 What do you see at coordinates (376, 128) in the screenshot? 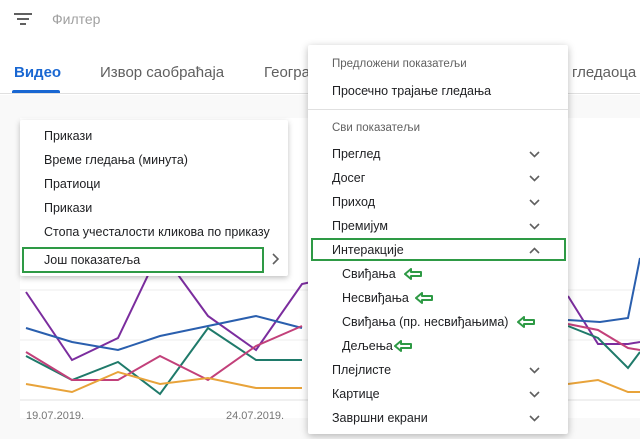
I see `all-metrics-header: Сви показатељи` at bounding box center [376, 128].